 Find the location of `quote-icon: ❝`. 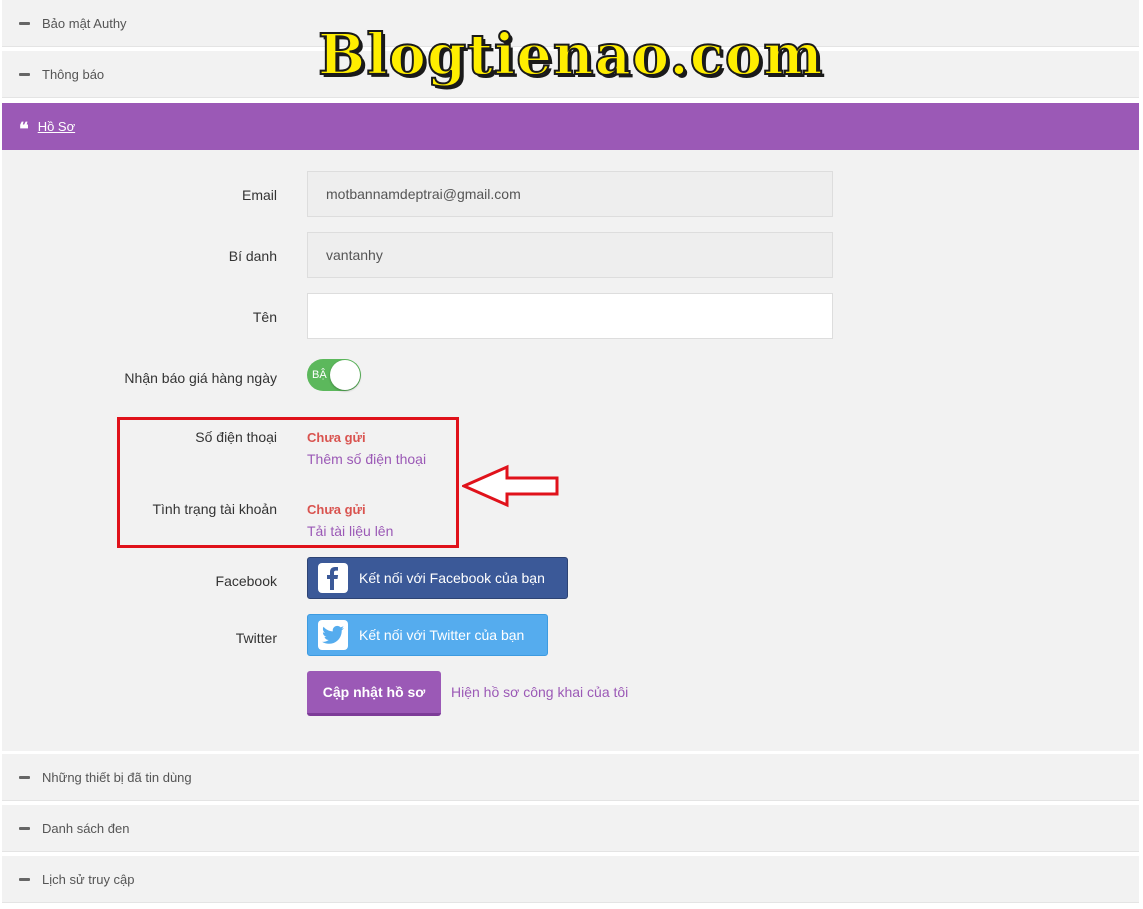

quote-icon: ❝ is located at coordinates (24, 129).